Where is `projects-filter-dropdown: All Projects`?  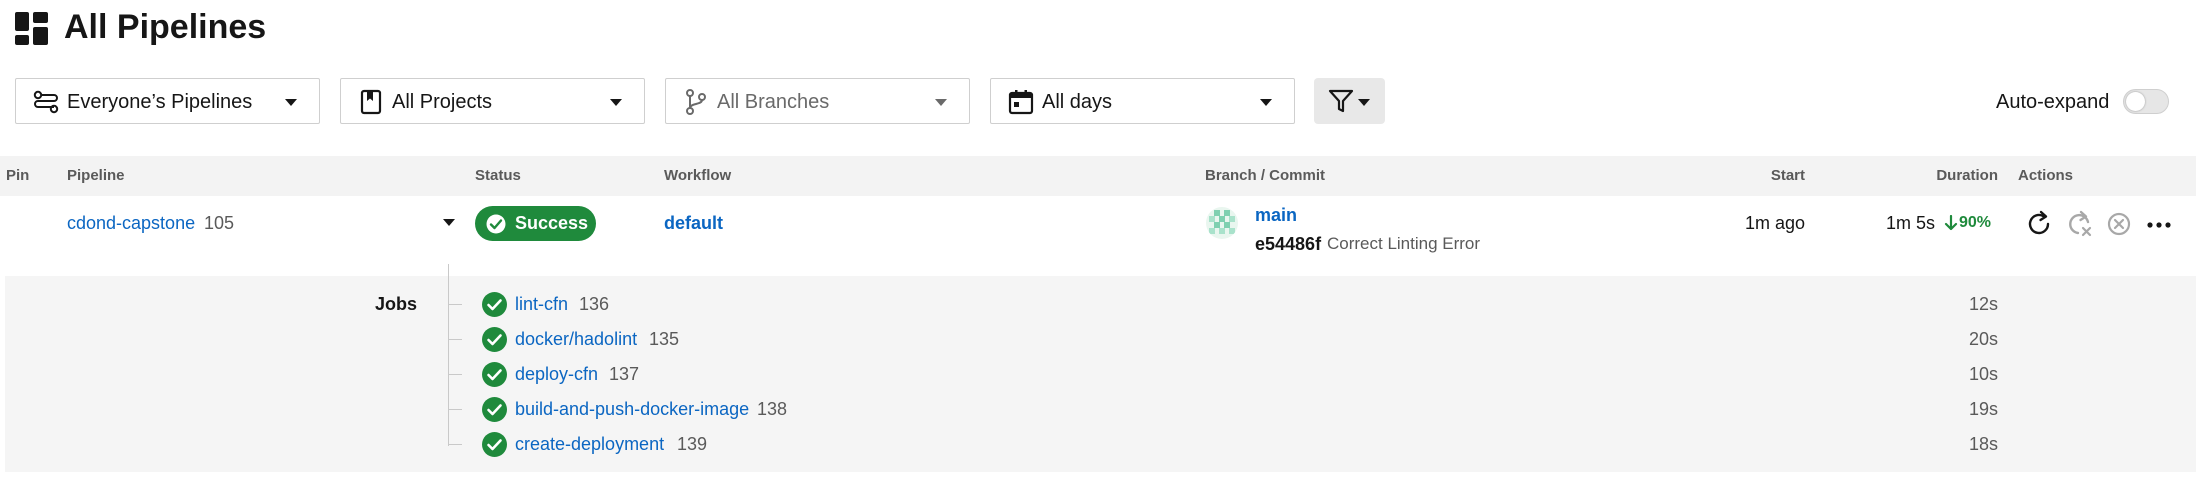 projects-filter-dropdown: All Projects is located at coordinates (492, 101).